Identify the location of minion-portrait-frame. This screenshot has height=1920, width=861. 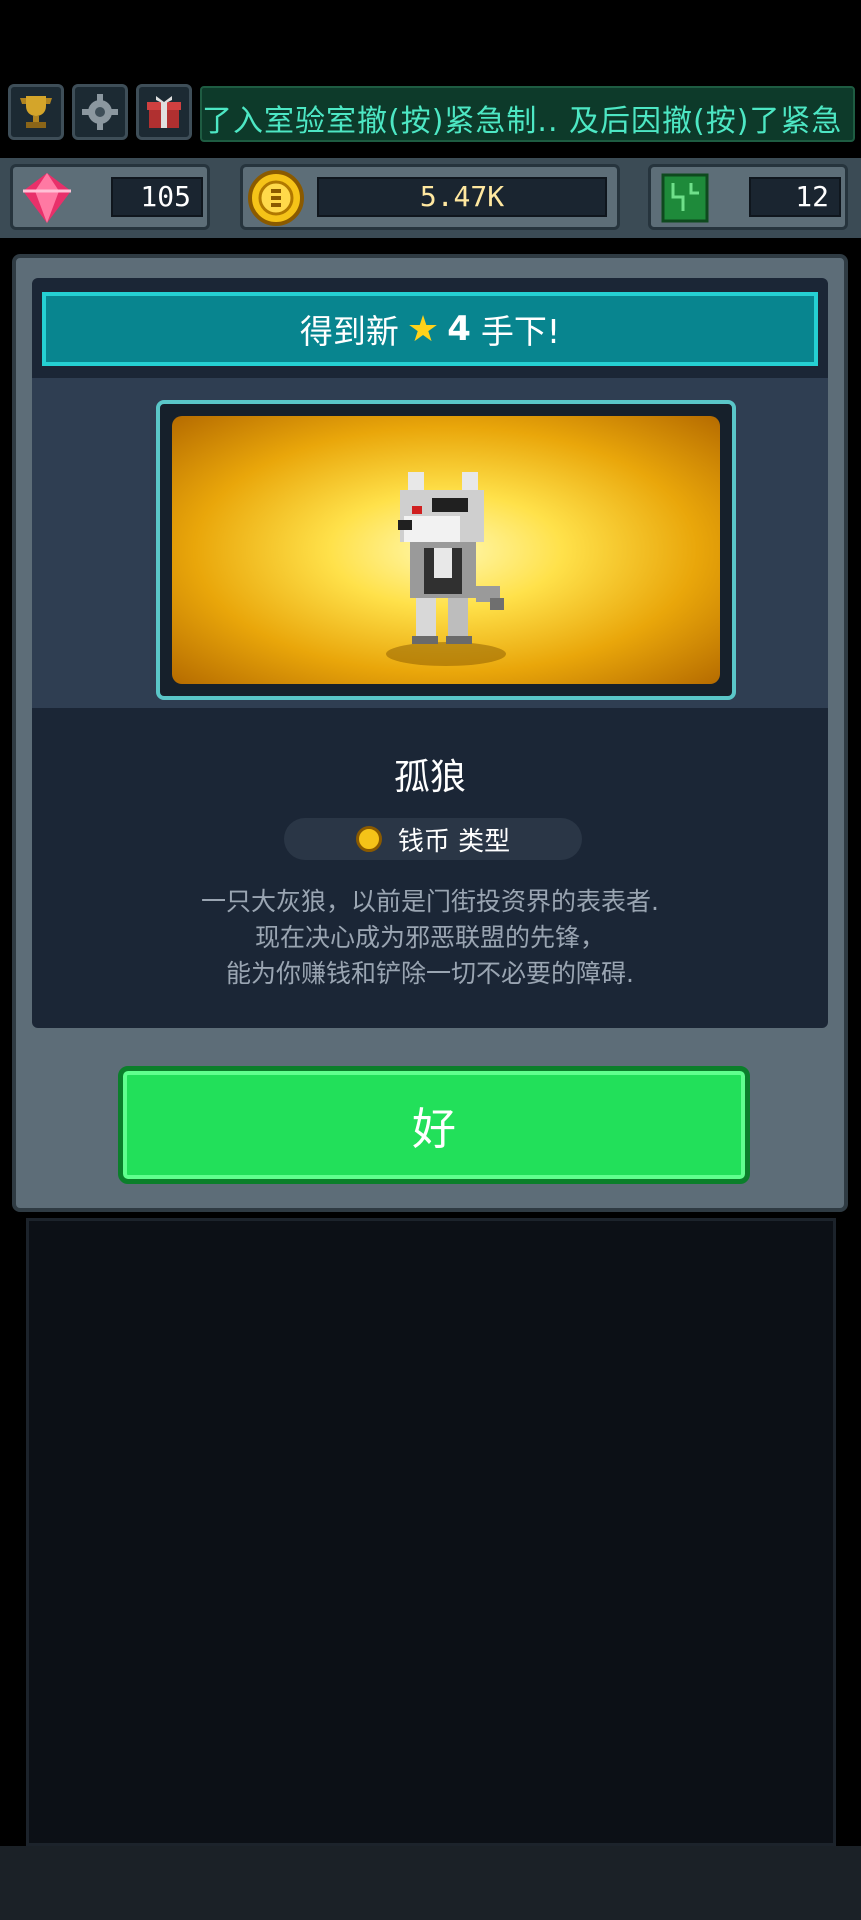
(446, 550).